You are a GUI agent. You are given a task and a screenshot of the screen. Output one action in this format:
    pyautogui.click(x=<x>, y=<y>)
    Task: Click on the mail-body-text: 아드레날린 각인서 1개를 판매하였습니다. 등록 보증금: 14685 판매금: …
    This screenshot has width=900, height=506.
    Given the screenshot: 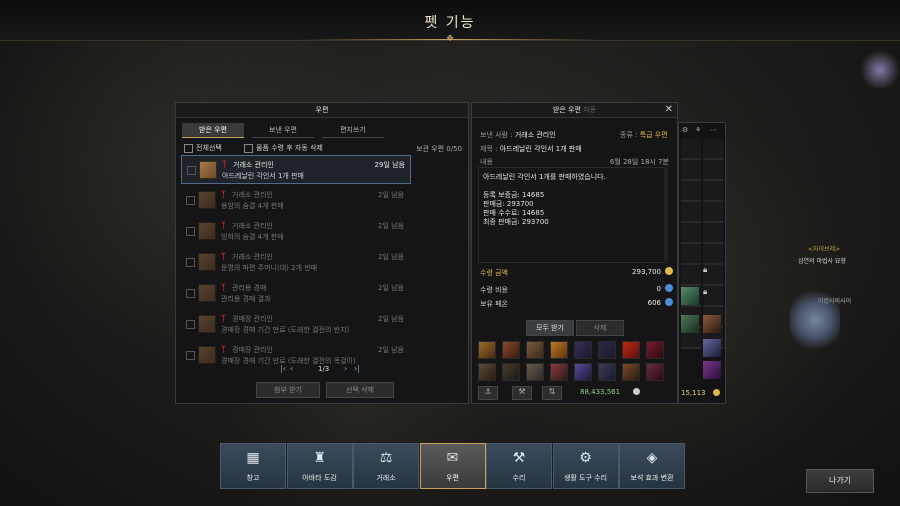 What is the action you would take?
    pyautogui.click(x=573, y=199)
    